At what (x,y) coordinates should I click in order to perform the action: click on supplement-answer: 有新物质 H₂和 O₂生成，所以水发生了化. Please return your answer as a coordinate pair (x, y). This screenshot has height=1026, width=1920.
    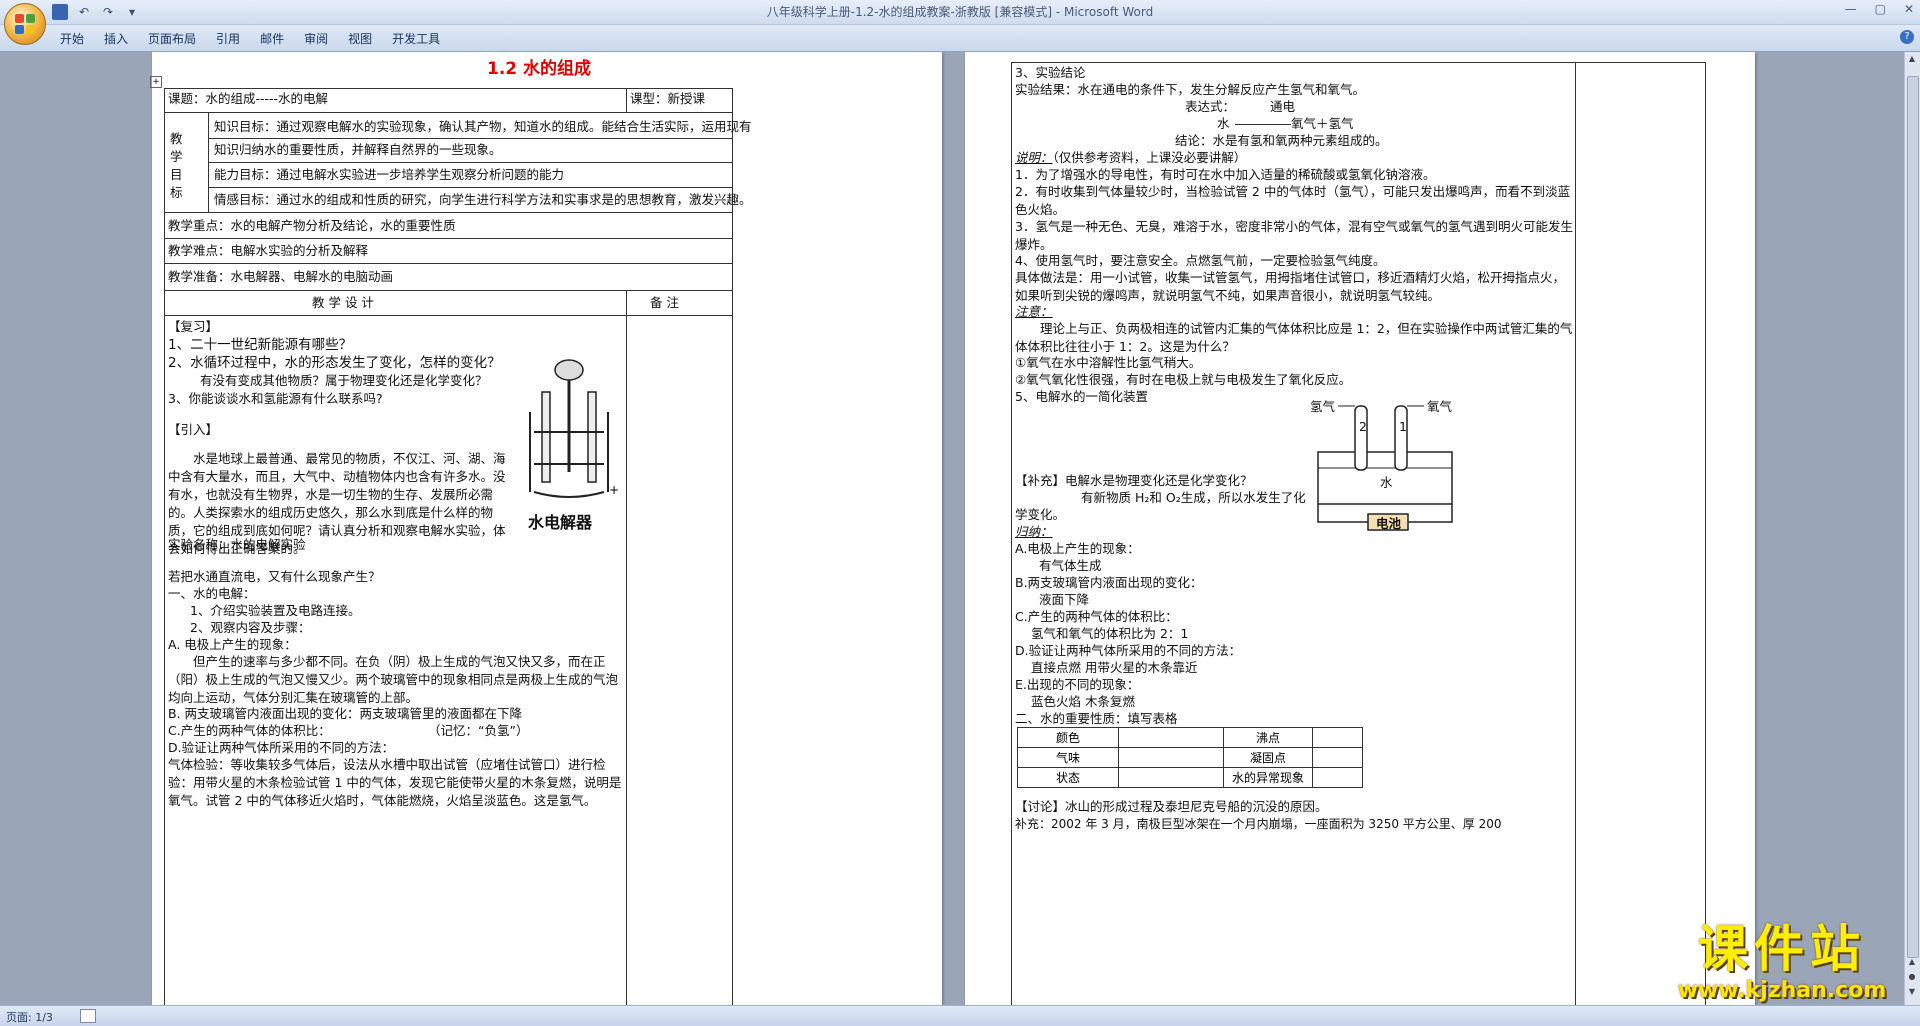
    Looking at the image, I should click on (1193, 497).